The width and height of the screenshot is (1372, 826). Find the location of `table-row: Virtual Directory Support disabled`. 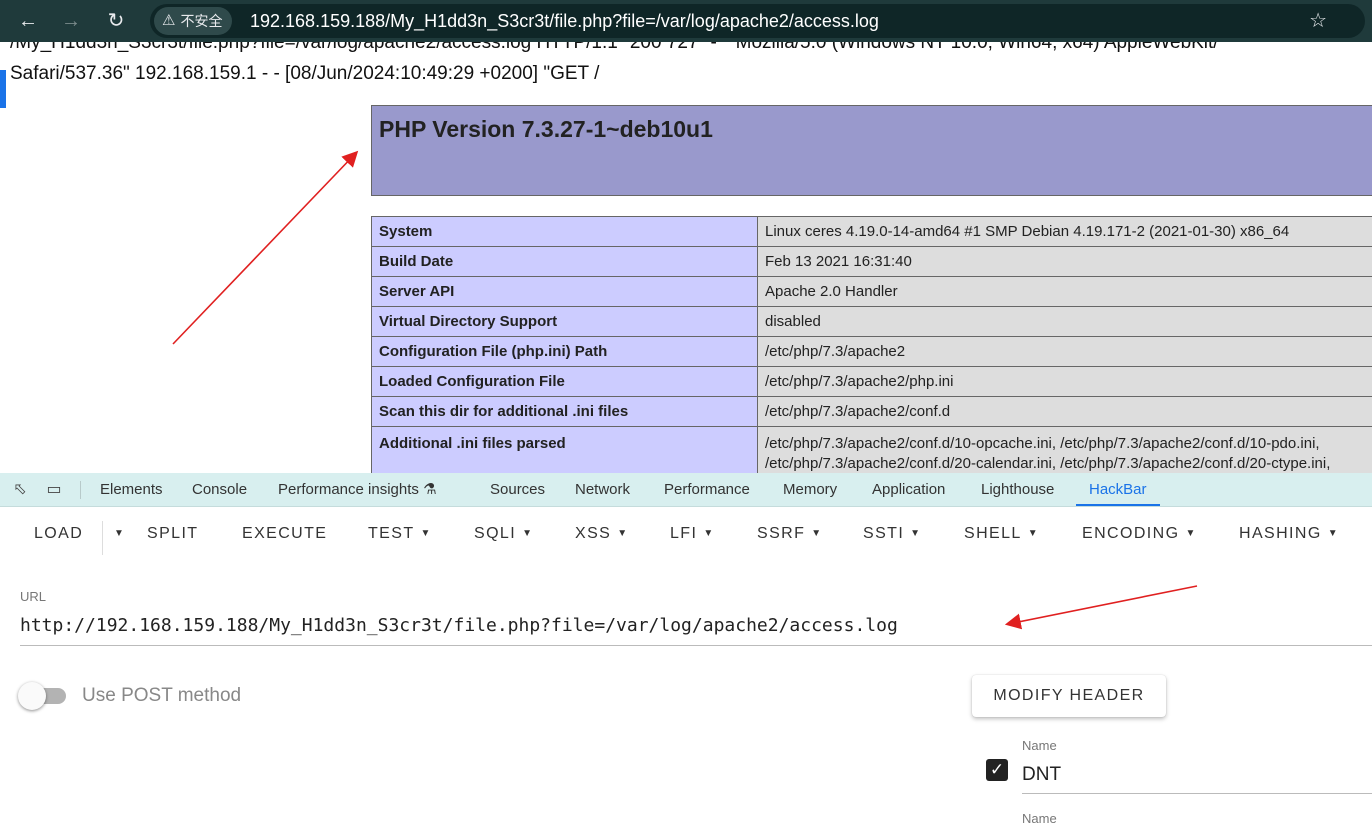

table-row: Virtual Directory Support disabled is located at coordinates (872, 322).